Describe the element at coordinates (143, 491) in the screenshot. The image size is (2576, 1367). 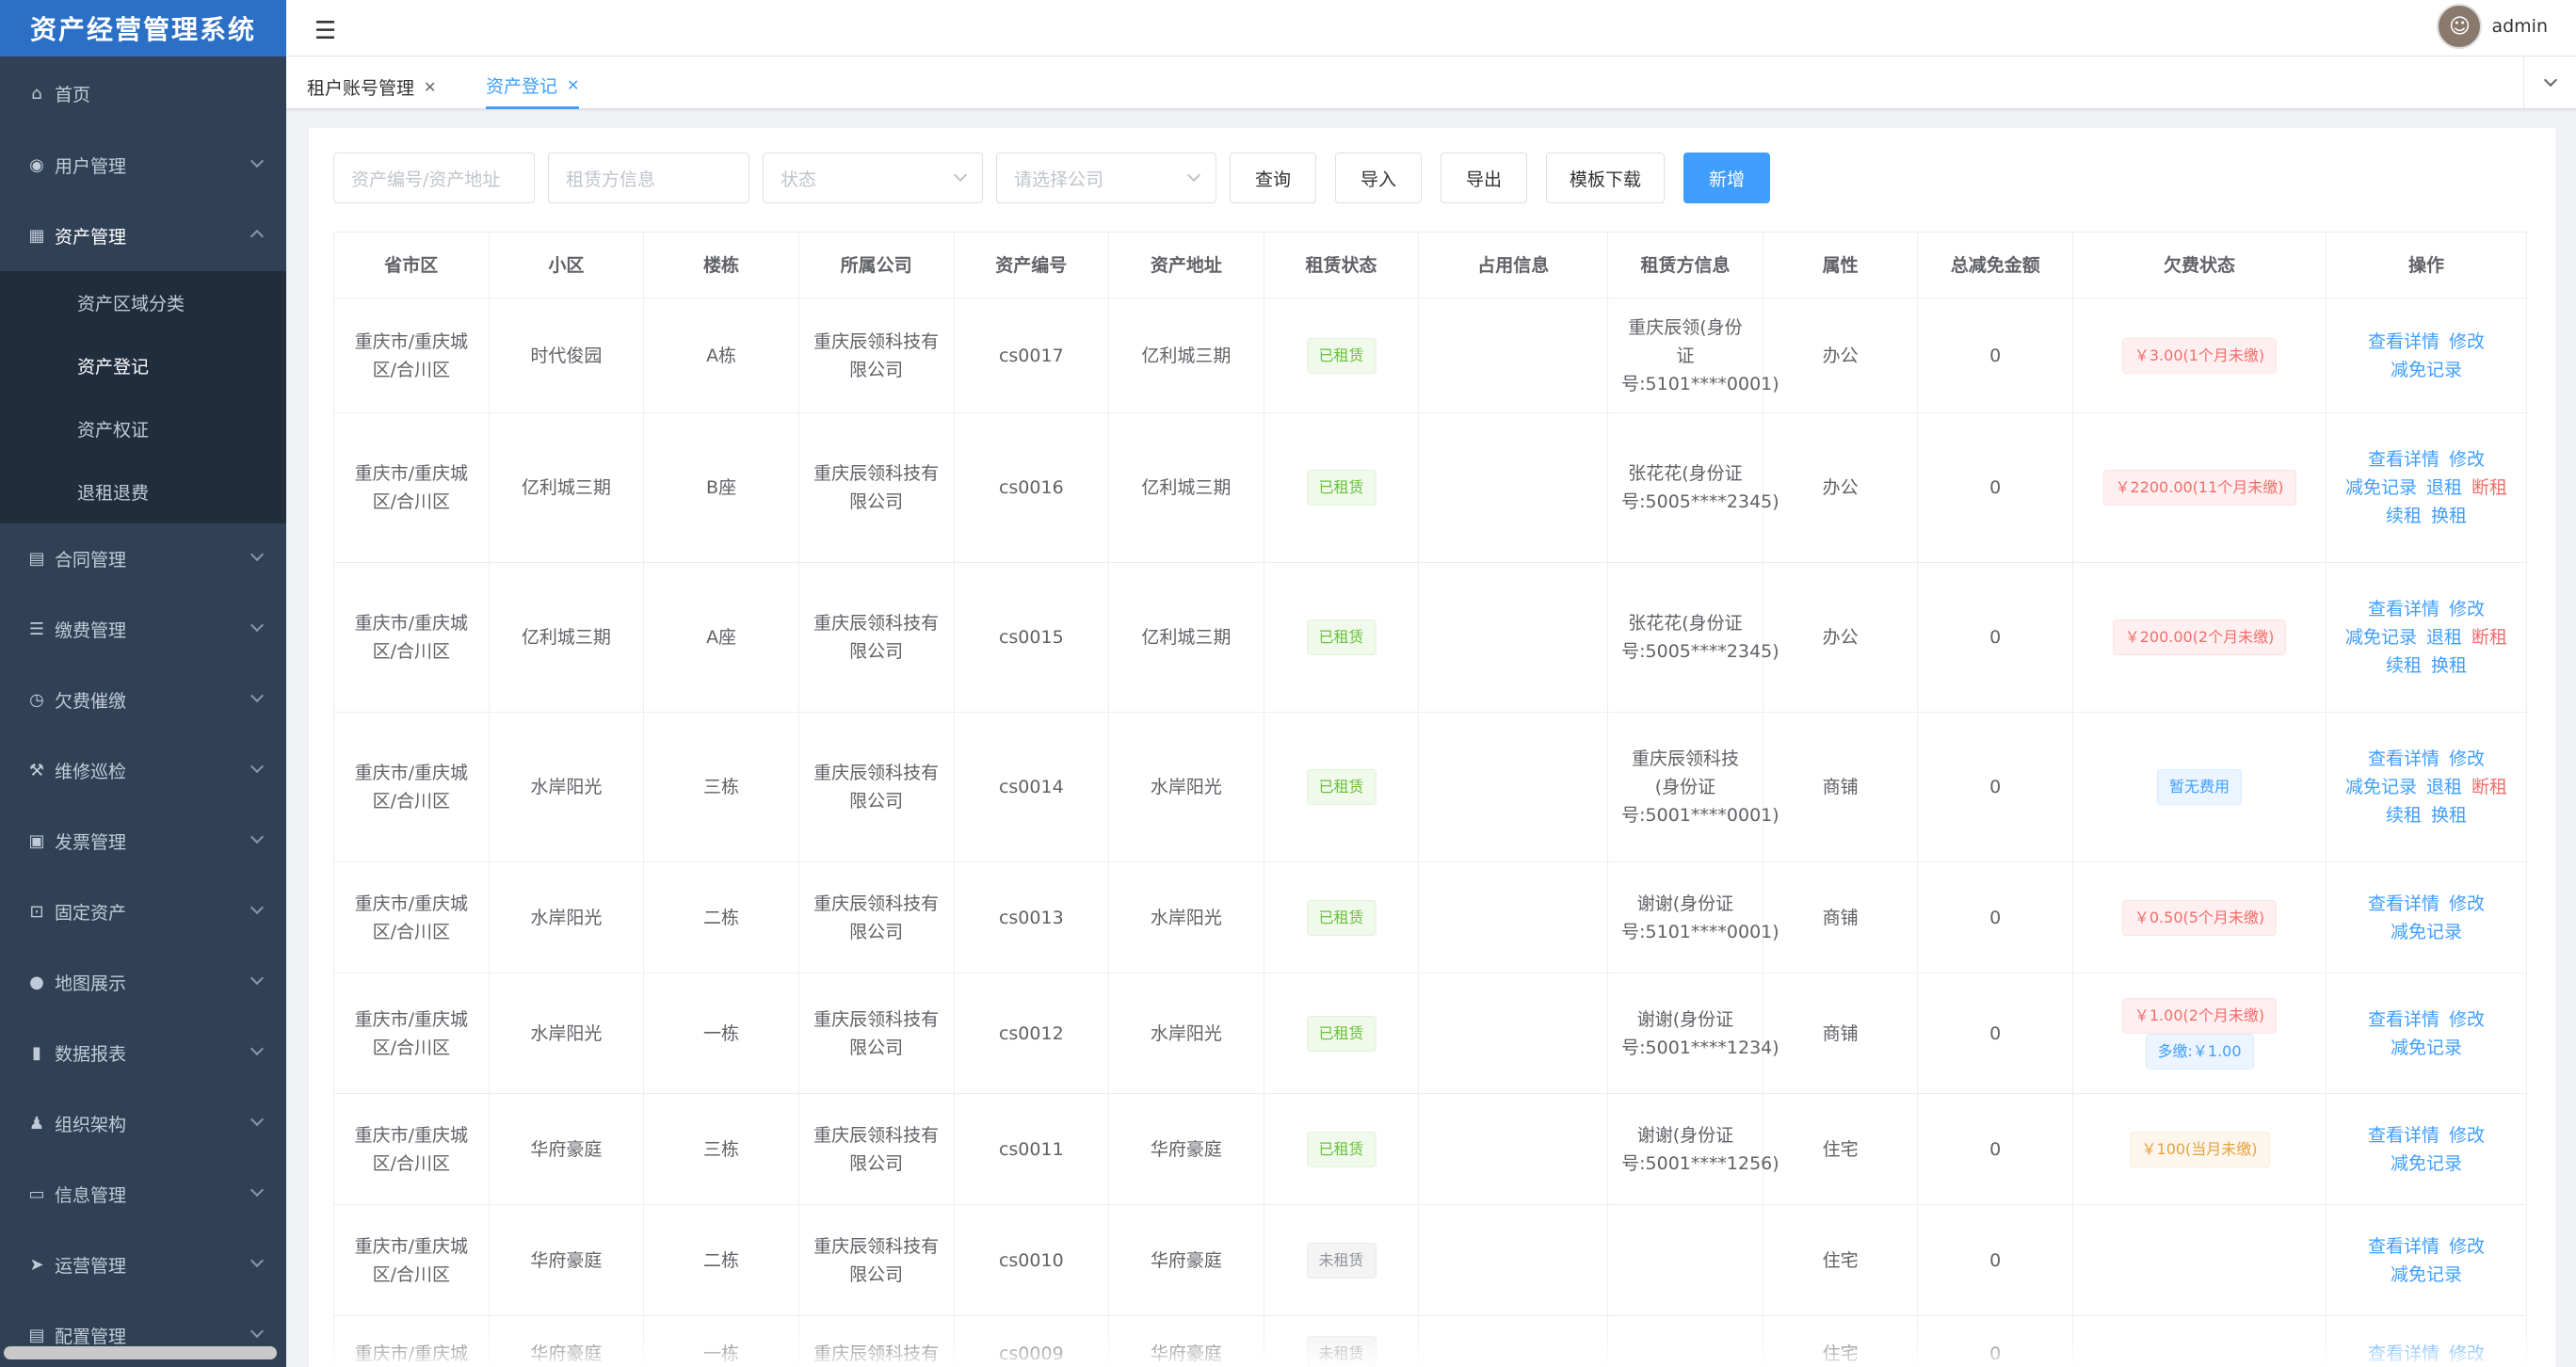
I see `sidebar-subitem: 退租退费` at that location.